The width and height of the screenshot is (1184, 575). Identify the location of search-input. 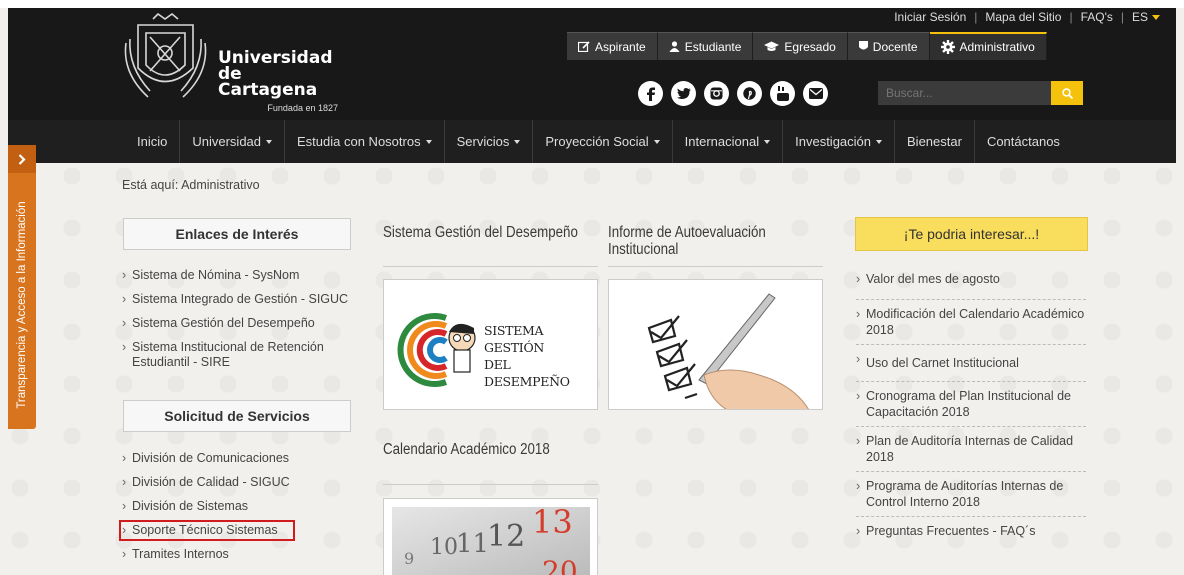
(964, 93).